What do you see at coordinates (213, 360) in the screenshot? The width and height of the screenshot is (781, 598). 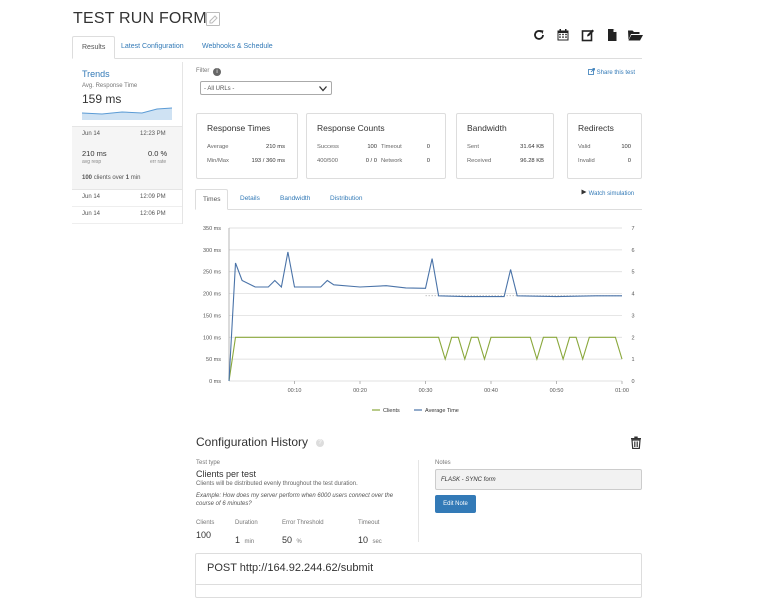 I see `y-tick-label: 50 ms` at bounding box center [213, 360].